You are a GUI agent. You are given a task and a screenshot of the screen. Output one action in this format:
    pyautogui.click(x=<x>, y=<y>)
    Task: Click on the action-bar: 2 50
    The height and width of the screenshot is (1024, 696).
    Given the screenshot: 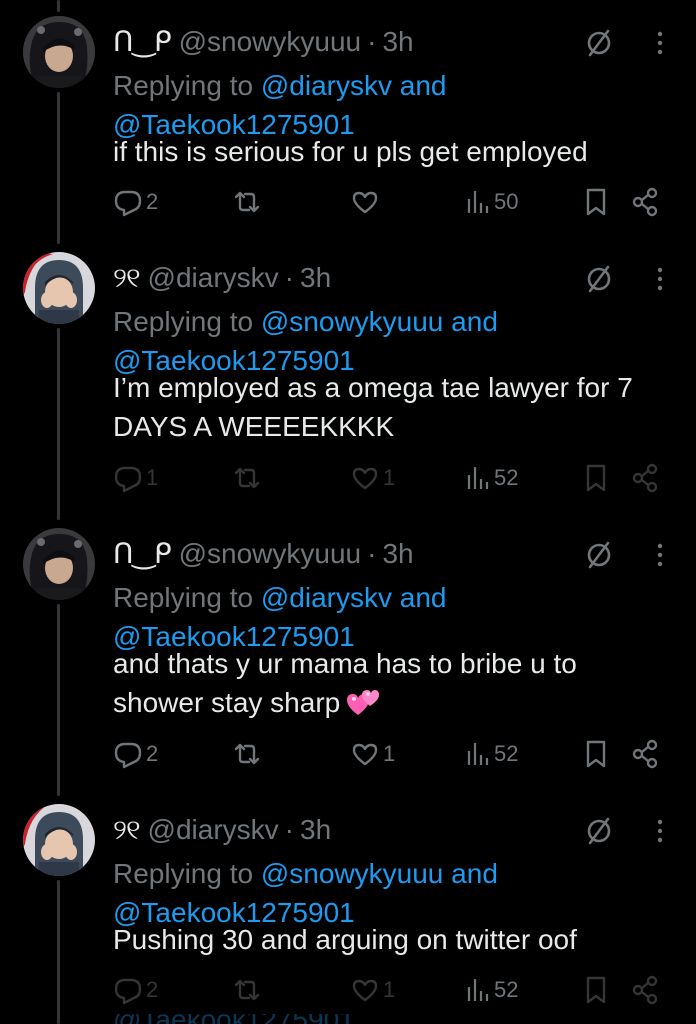 What is the action you would take?
    pyautogui.click(x=348, y=202)
    